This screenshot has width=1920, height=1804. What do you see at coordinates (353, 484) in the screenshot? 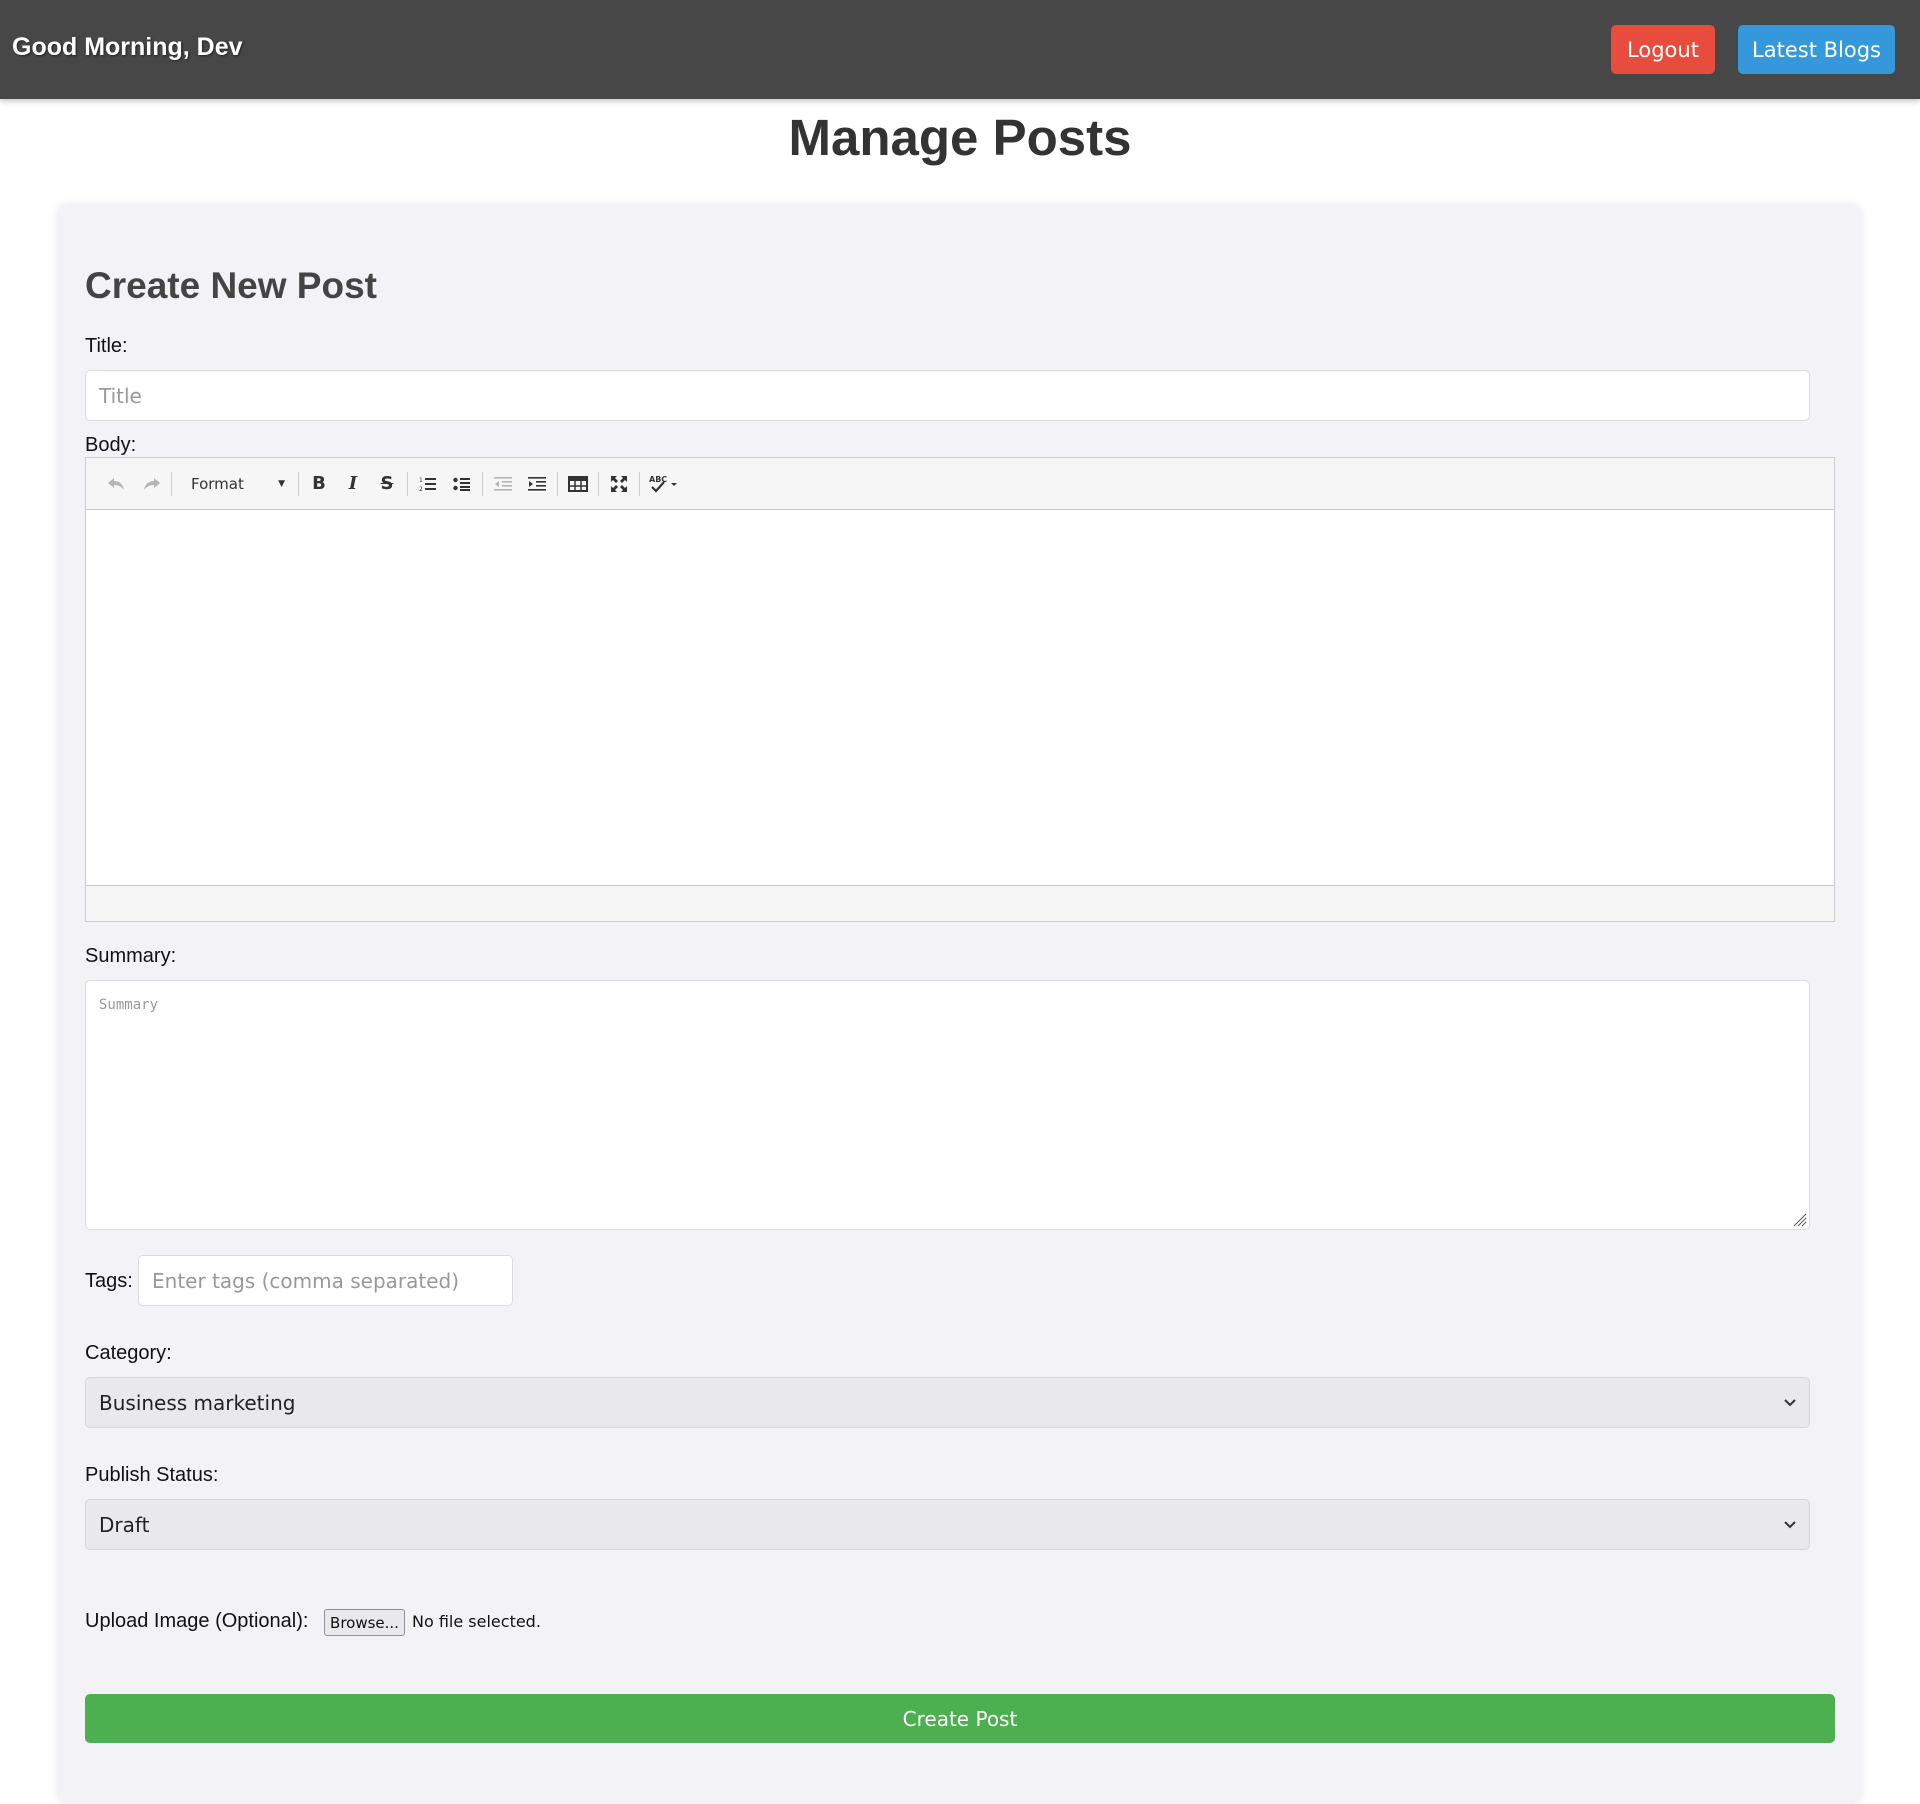
I see `italic-icon: I` at bounding box center [353, 484].